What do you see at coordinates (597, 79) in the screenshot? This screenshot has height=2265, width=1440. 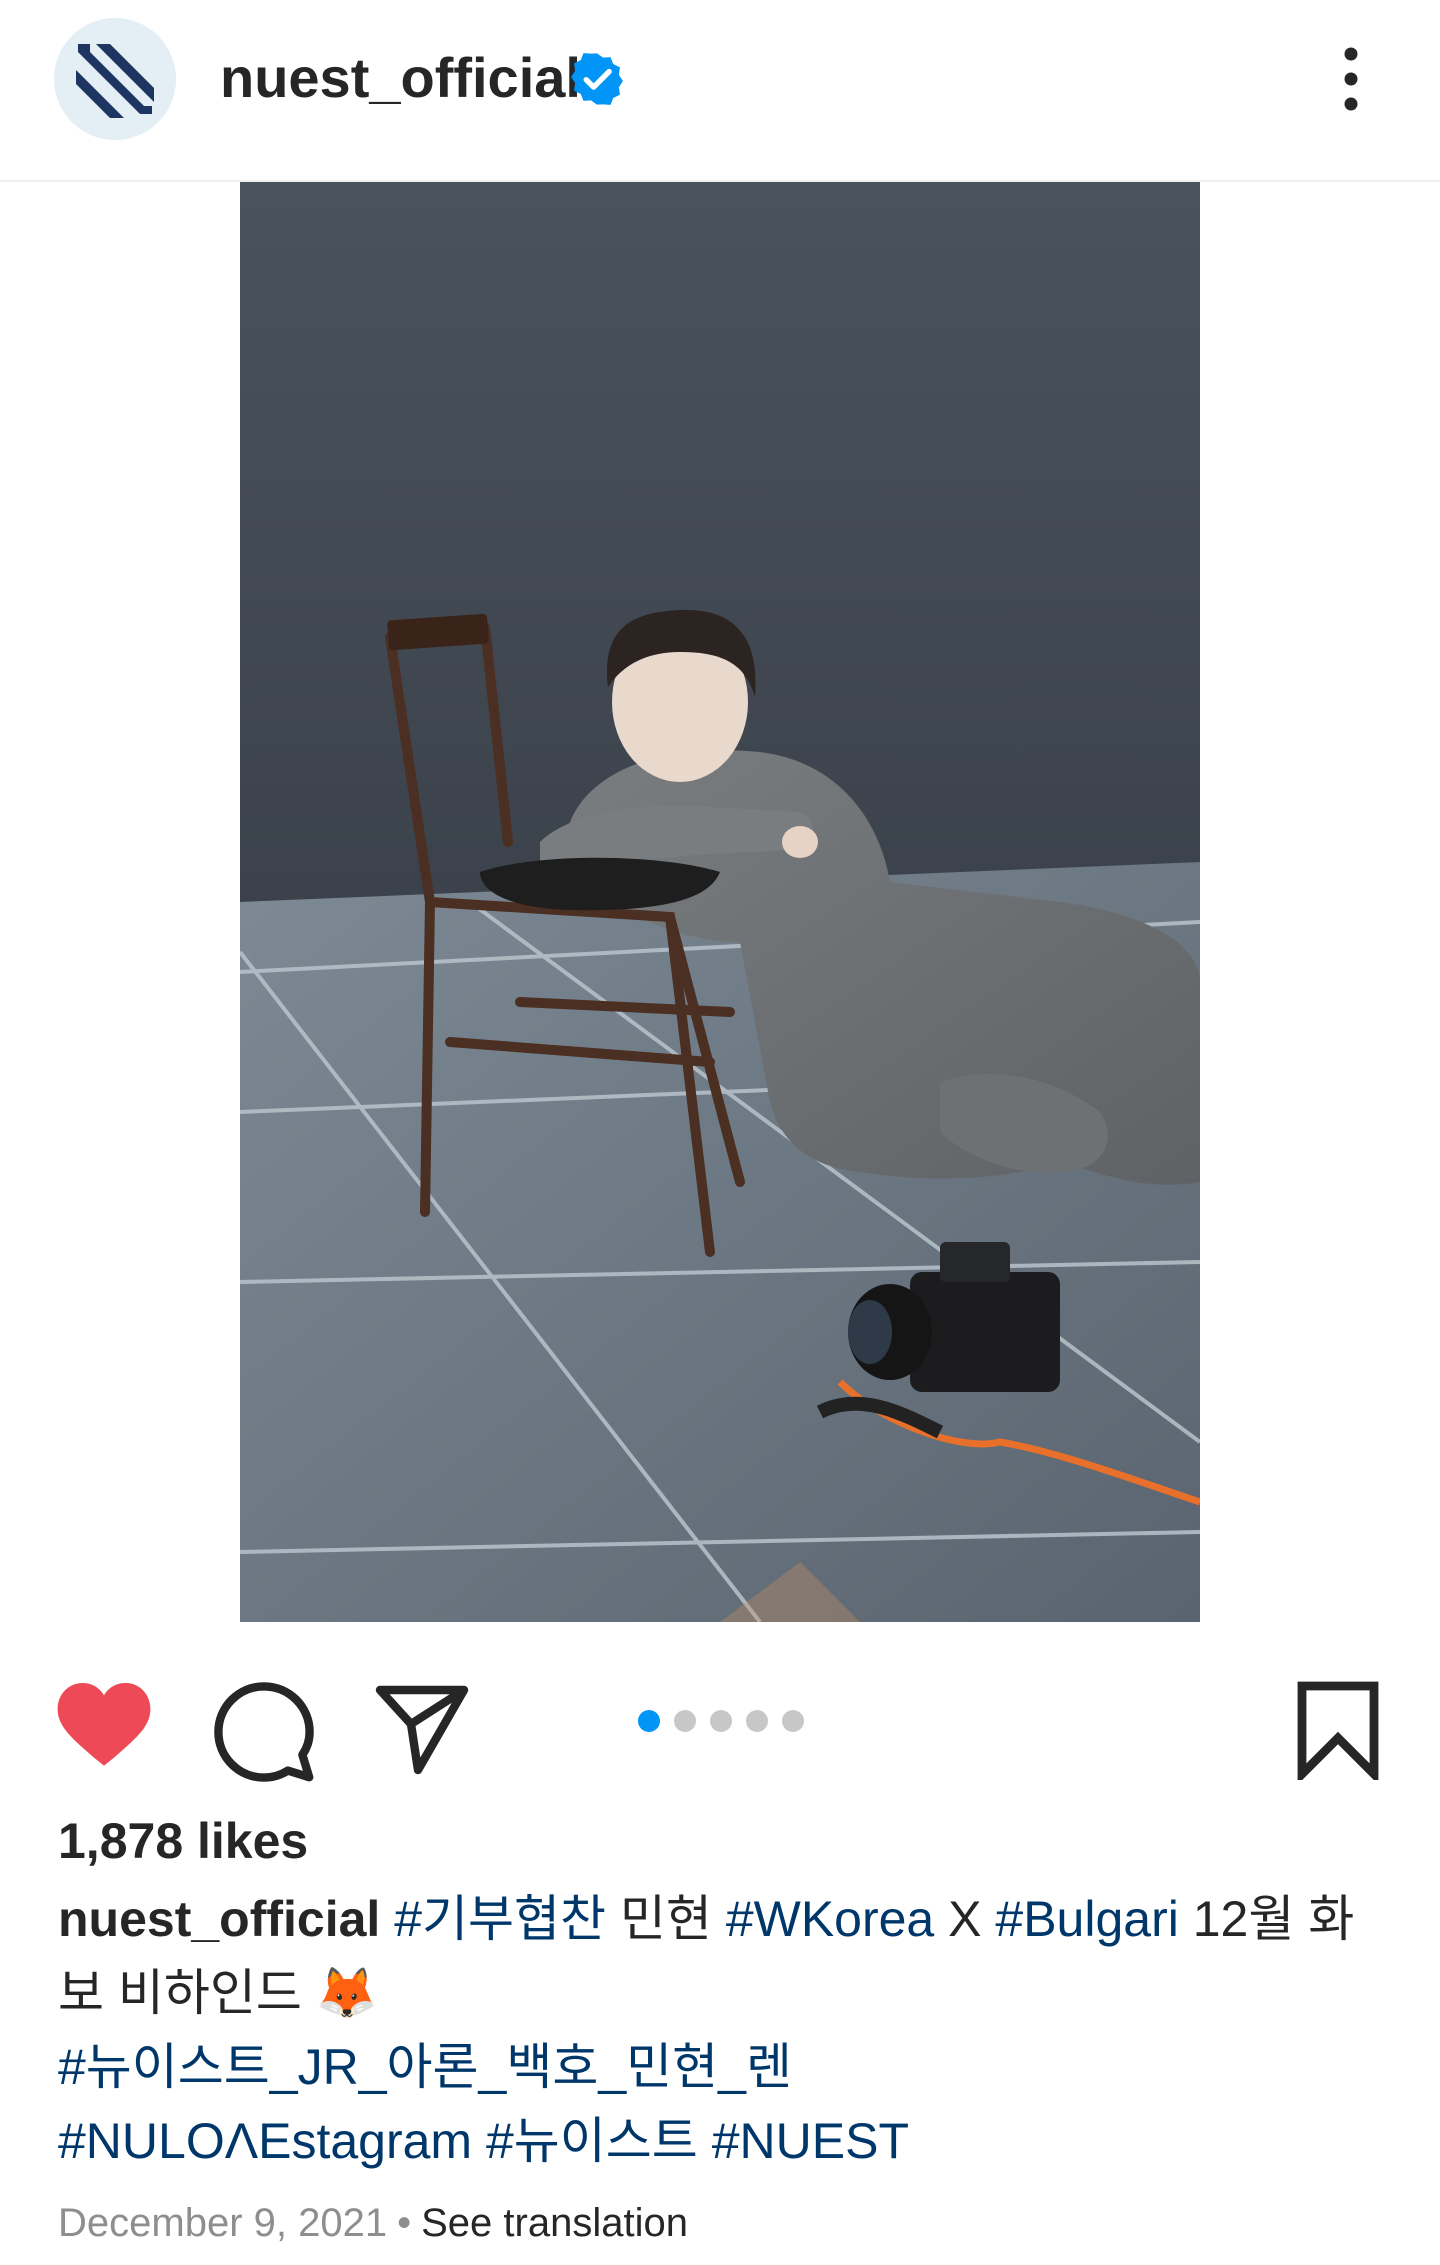 I see `verified-badge-icon` at bounding box center [597, 79].